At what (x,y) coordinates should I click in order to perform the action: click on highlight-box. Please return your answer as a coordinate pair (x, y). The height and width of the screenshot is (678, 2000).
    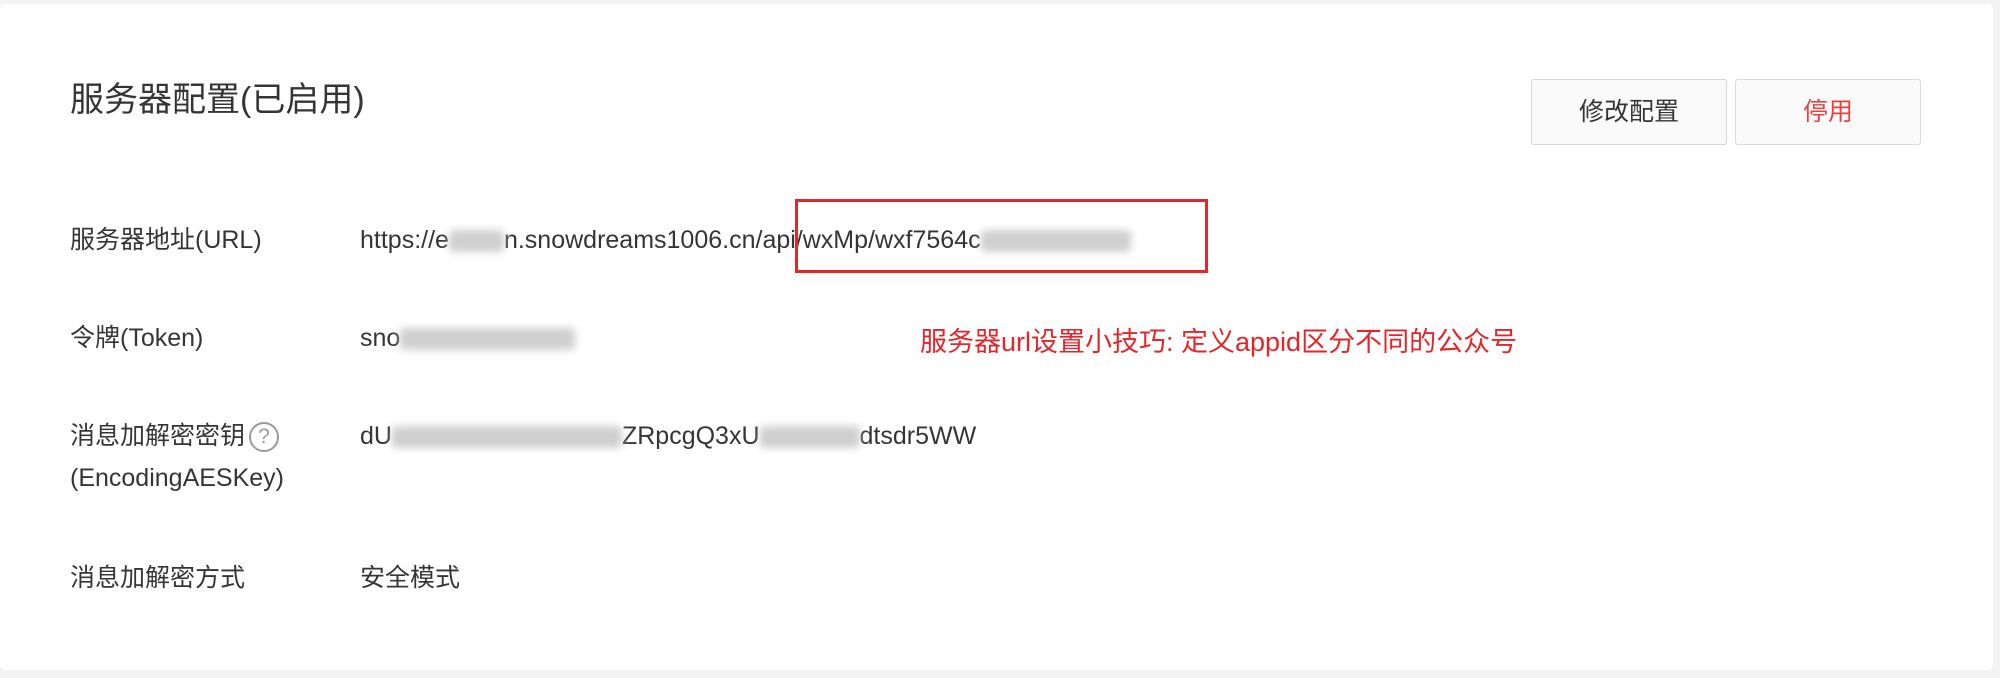
    Looking at the image, I should click on (1001, 236).